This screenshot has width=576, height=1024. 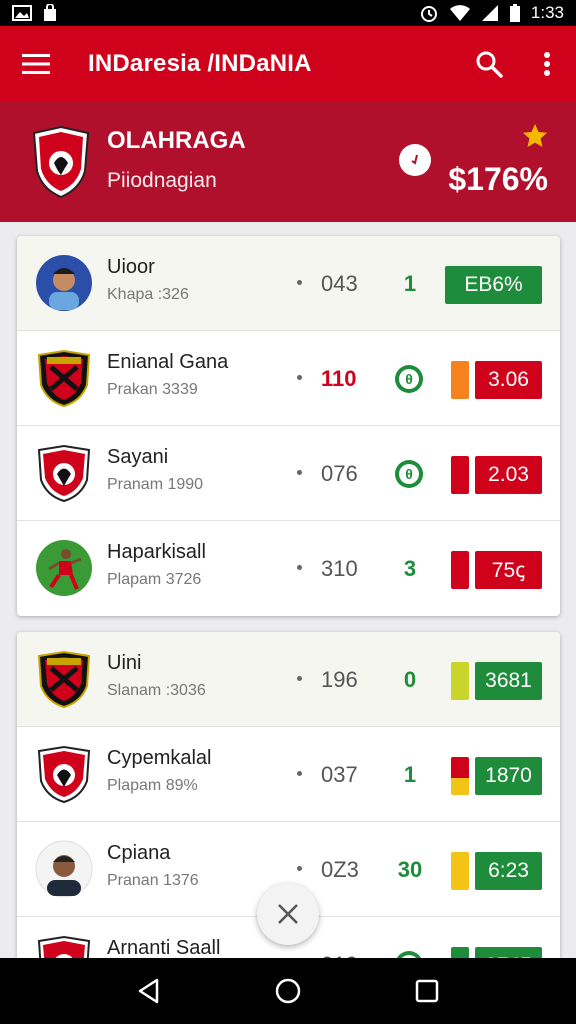 I want to click on app-bar: INDaresia /INDaNIA, so click(x=288, y=63).